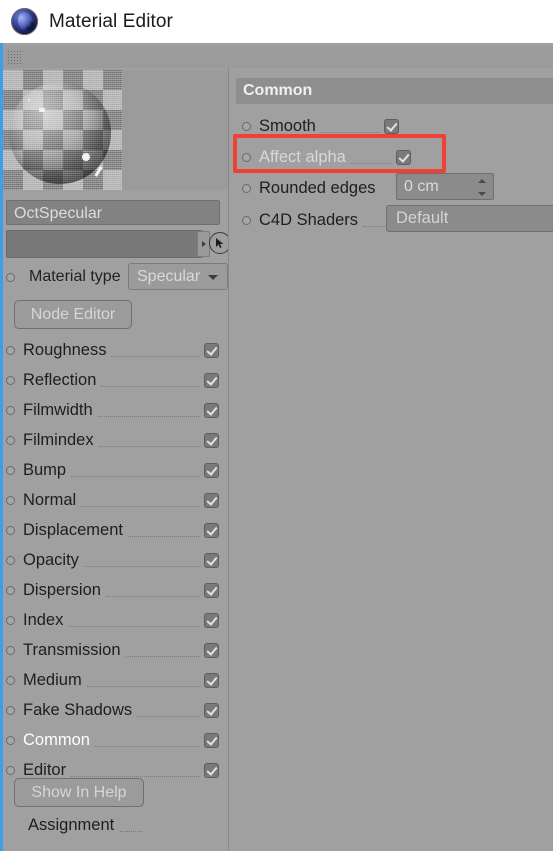 The image size is (553, 851). Describe the element at coordinates (278, 57) in the screenshot. I see `toolbar-grip-bar` at that location.